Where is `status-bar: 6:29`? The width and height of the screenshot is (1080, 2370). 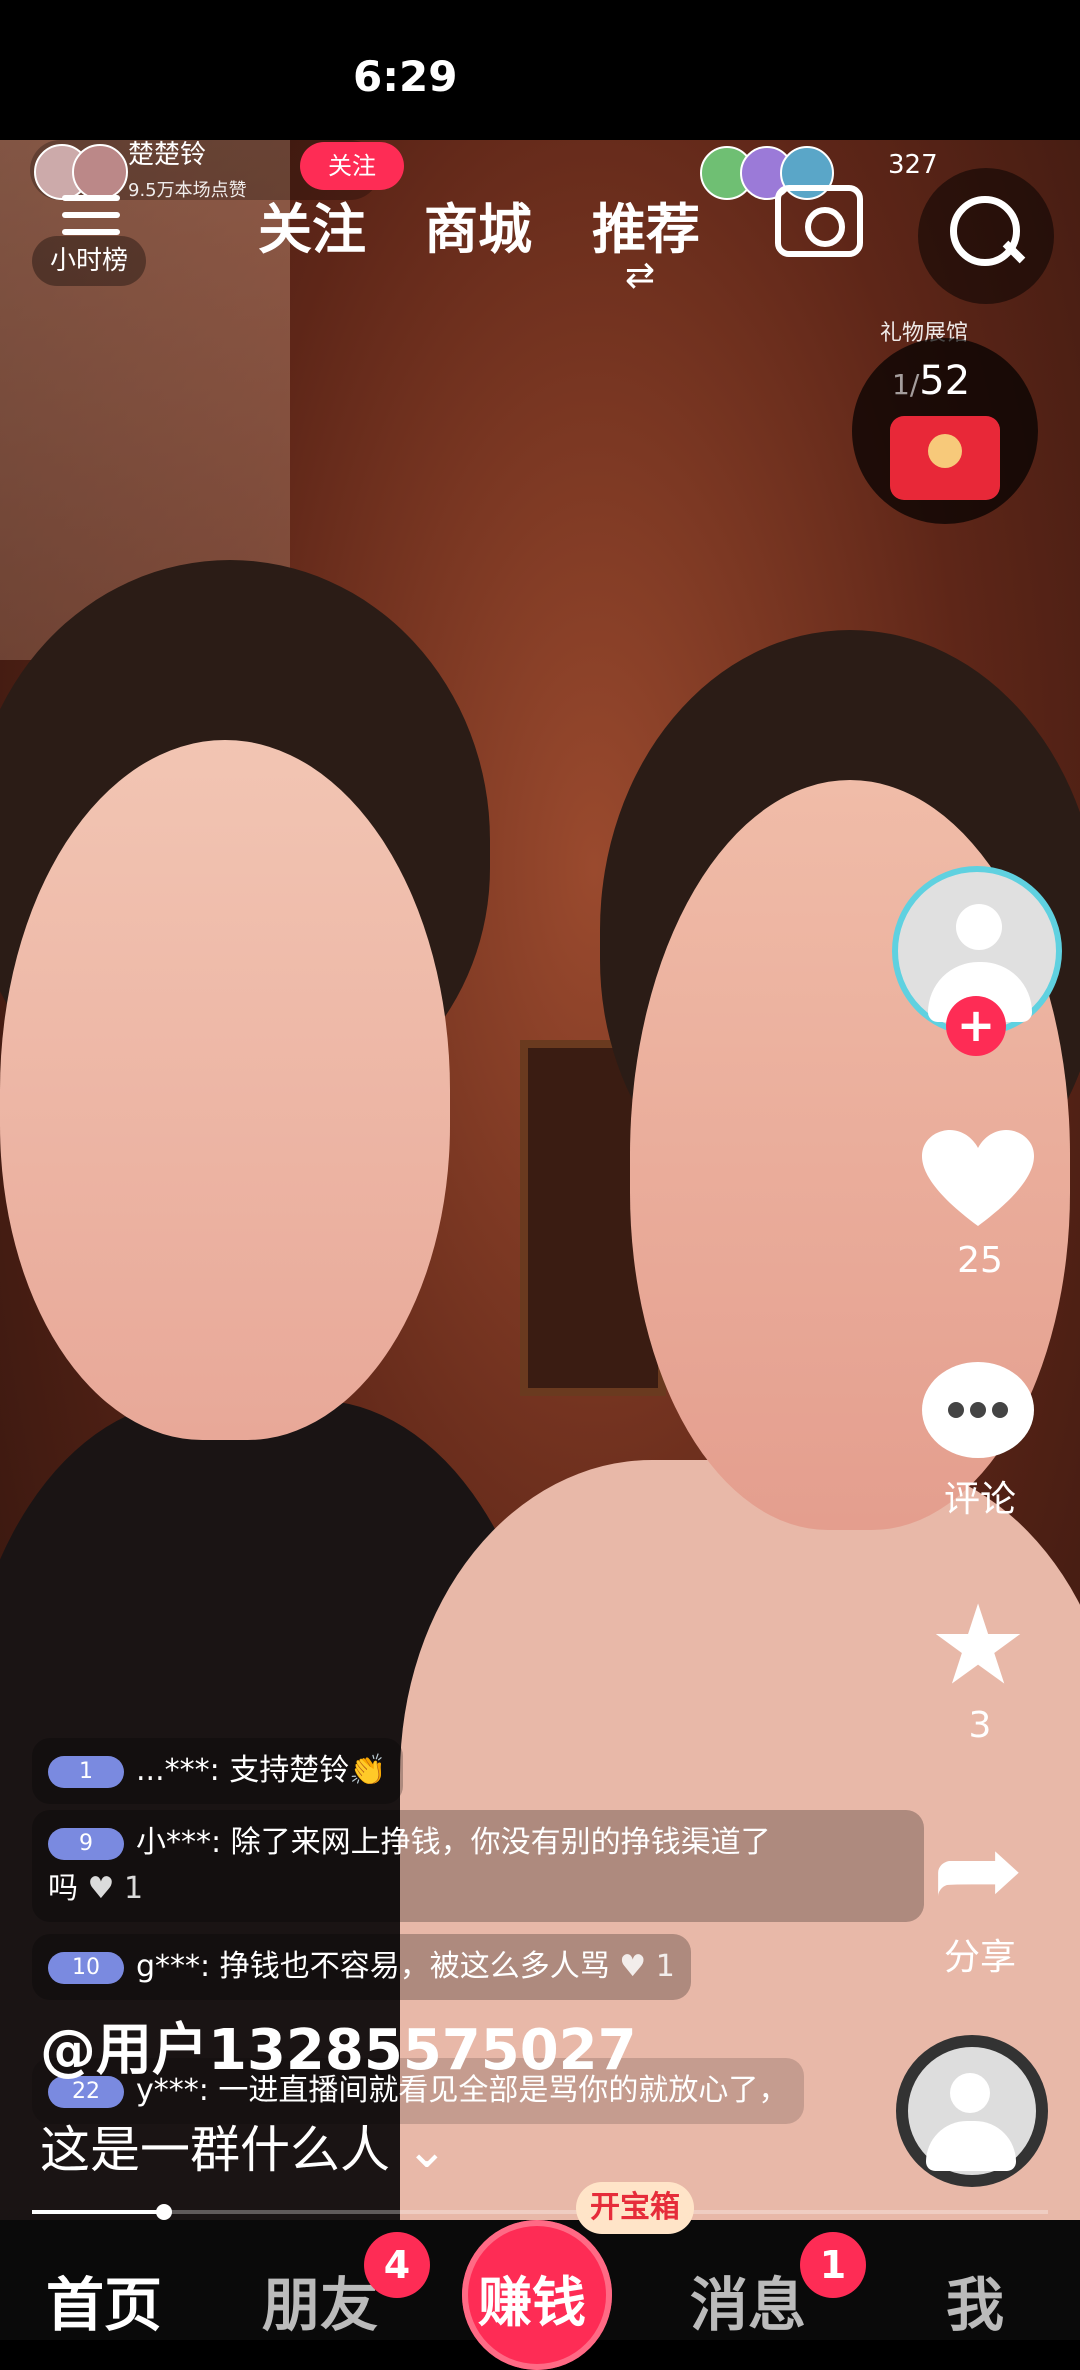
status-bar: 6:29 is located at coordinates (540, 70).